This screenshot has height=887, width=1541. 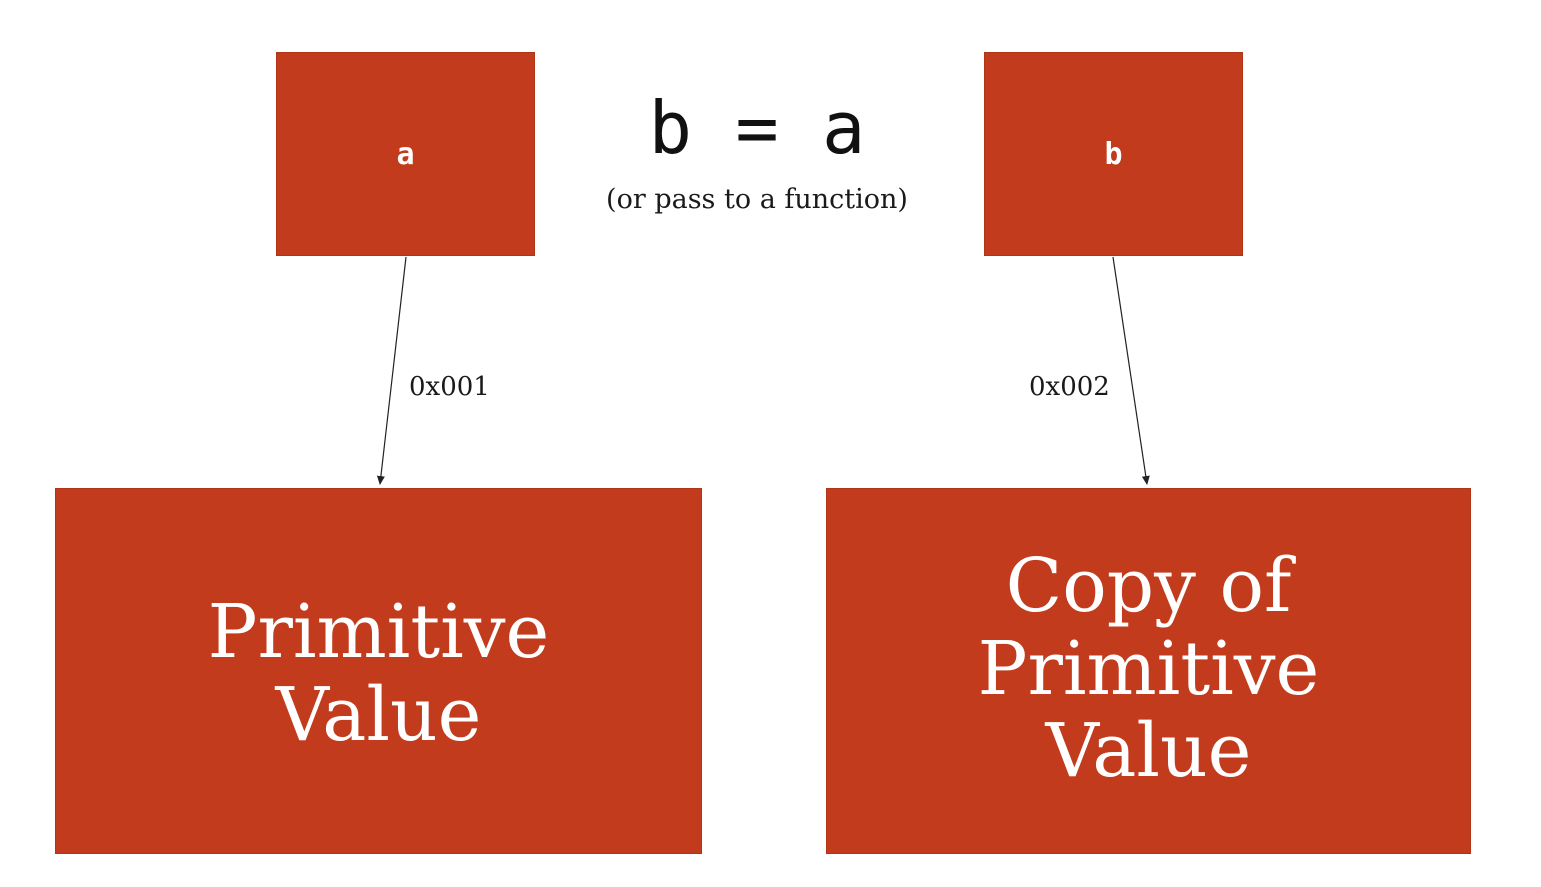 What do you see at coordinates (378, 673) in the screenshot?
I see `primitive-value-label: Primitive Value` at bounding box center [378, 673].